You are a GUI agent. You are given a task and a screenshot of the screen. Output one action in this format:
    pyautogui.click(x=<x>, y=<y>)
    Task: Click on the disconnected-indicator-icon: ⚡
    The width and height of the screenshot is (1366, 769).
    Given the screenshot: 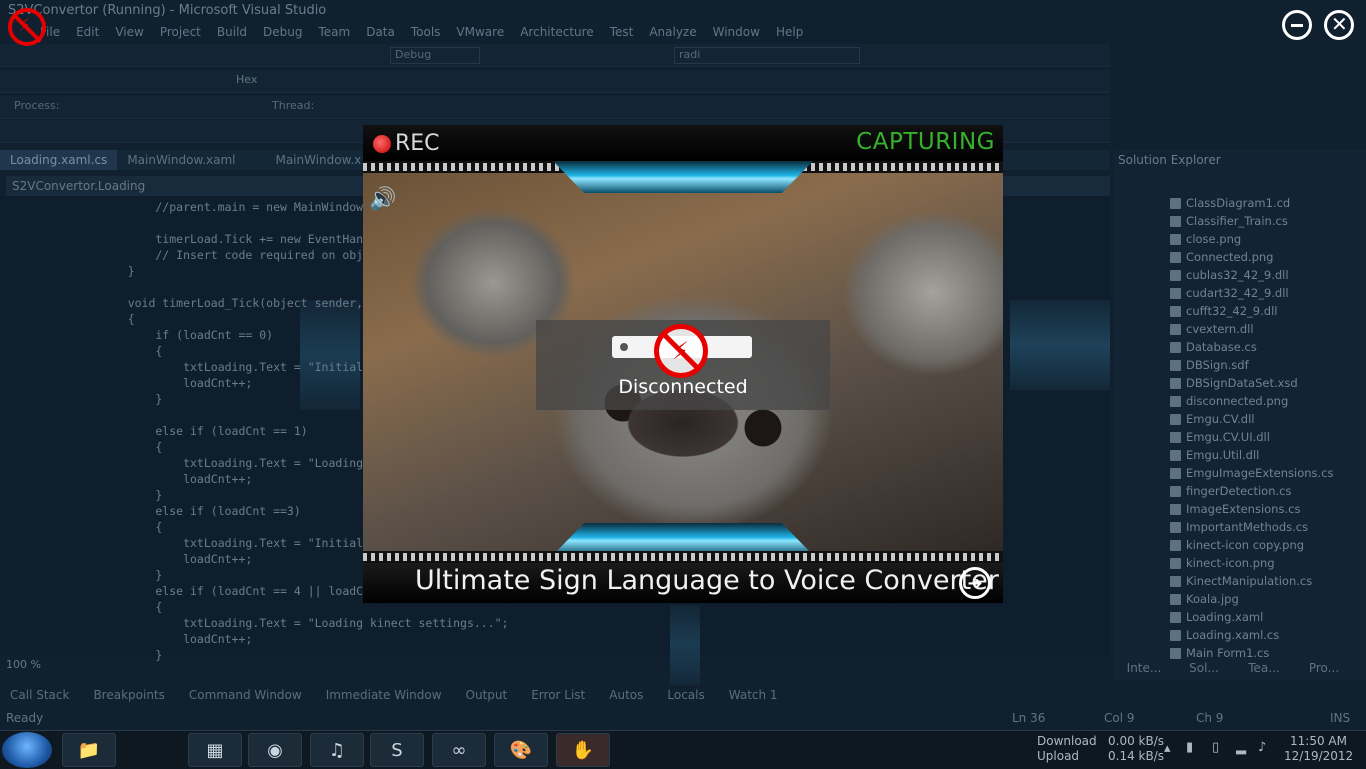 What is the action you would take?
    pyautogui.click(x=27, y=27)
    